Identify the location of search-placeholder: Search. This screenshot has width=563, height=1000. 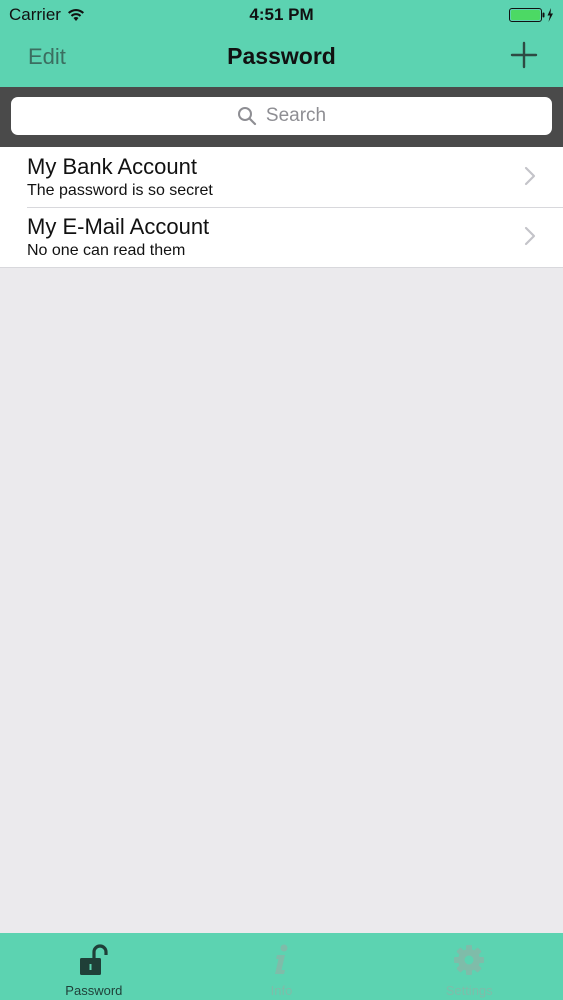
(296, 115).